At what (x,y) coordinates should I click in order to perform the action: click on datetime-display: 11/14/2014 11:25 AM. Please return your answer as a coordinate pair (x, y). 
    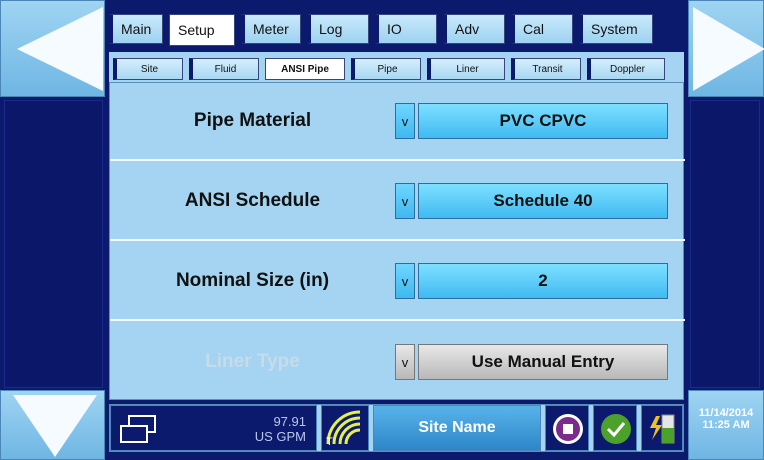
    Looking at the image, I should click on (726, 425).